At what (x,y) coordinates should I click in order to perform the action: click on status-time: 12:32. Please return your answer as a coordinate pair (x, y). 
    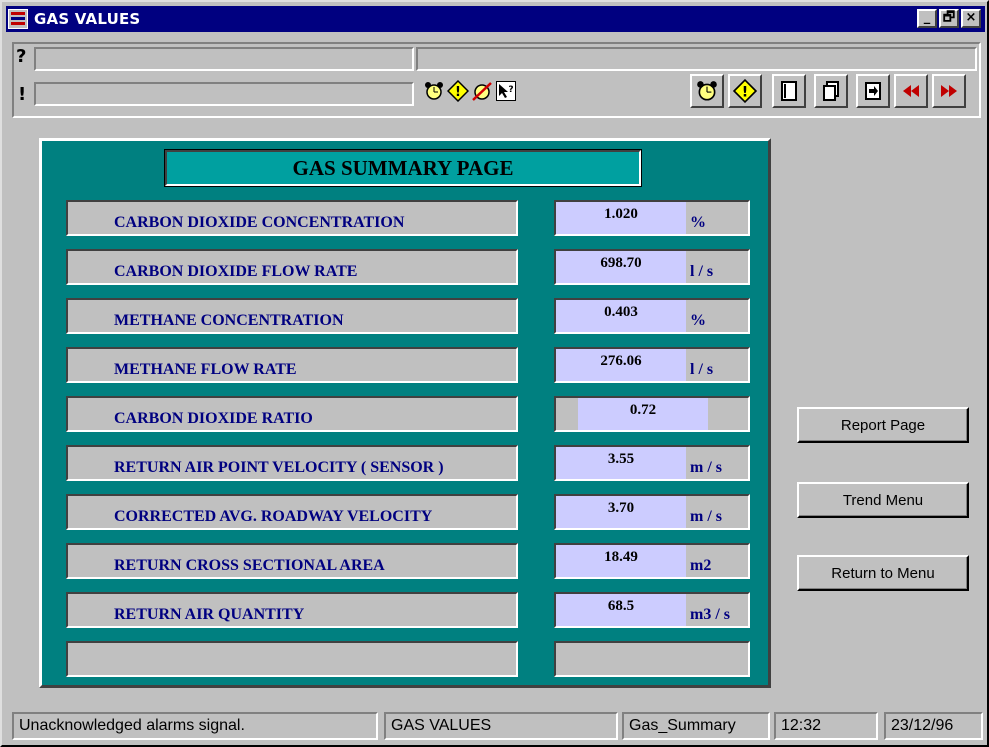
    Looking at the image, I should click on (826, 726).